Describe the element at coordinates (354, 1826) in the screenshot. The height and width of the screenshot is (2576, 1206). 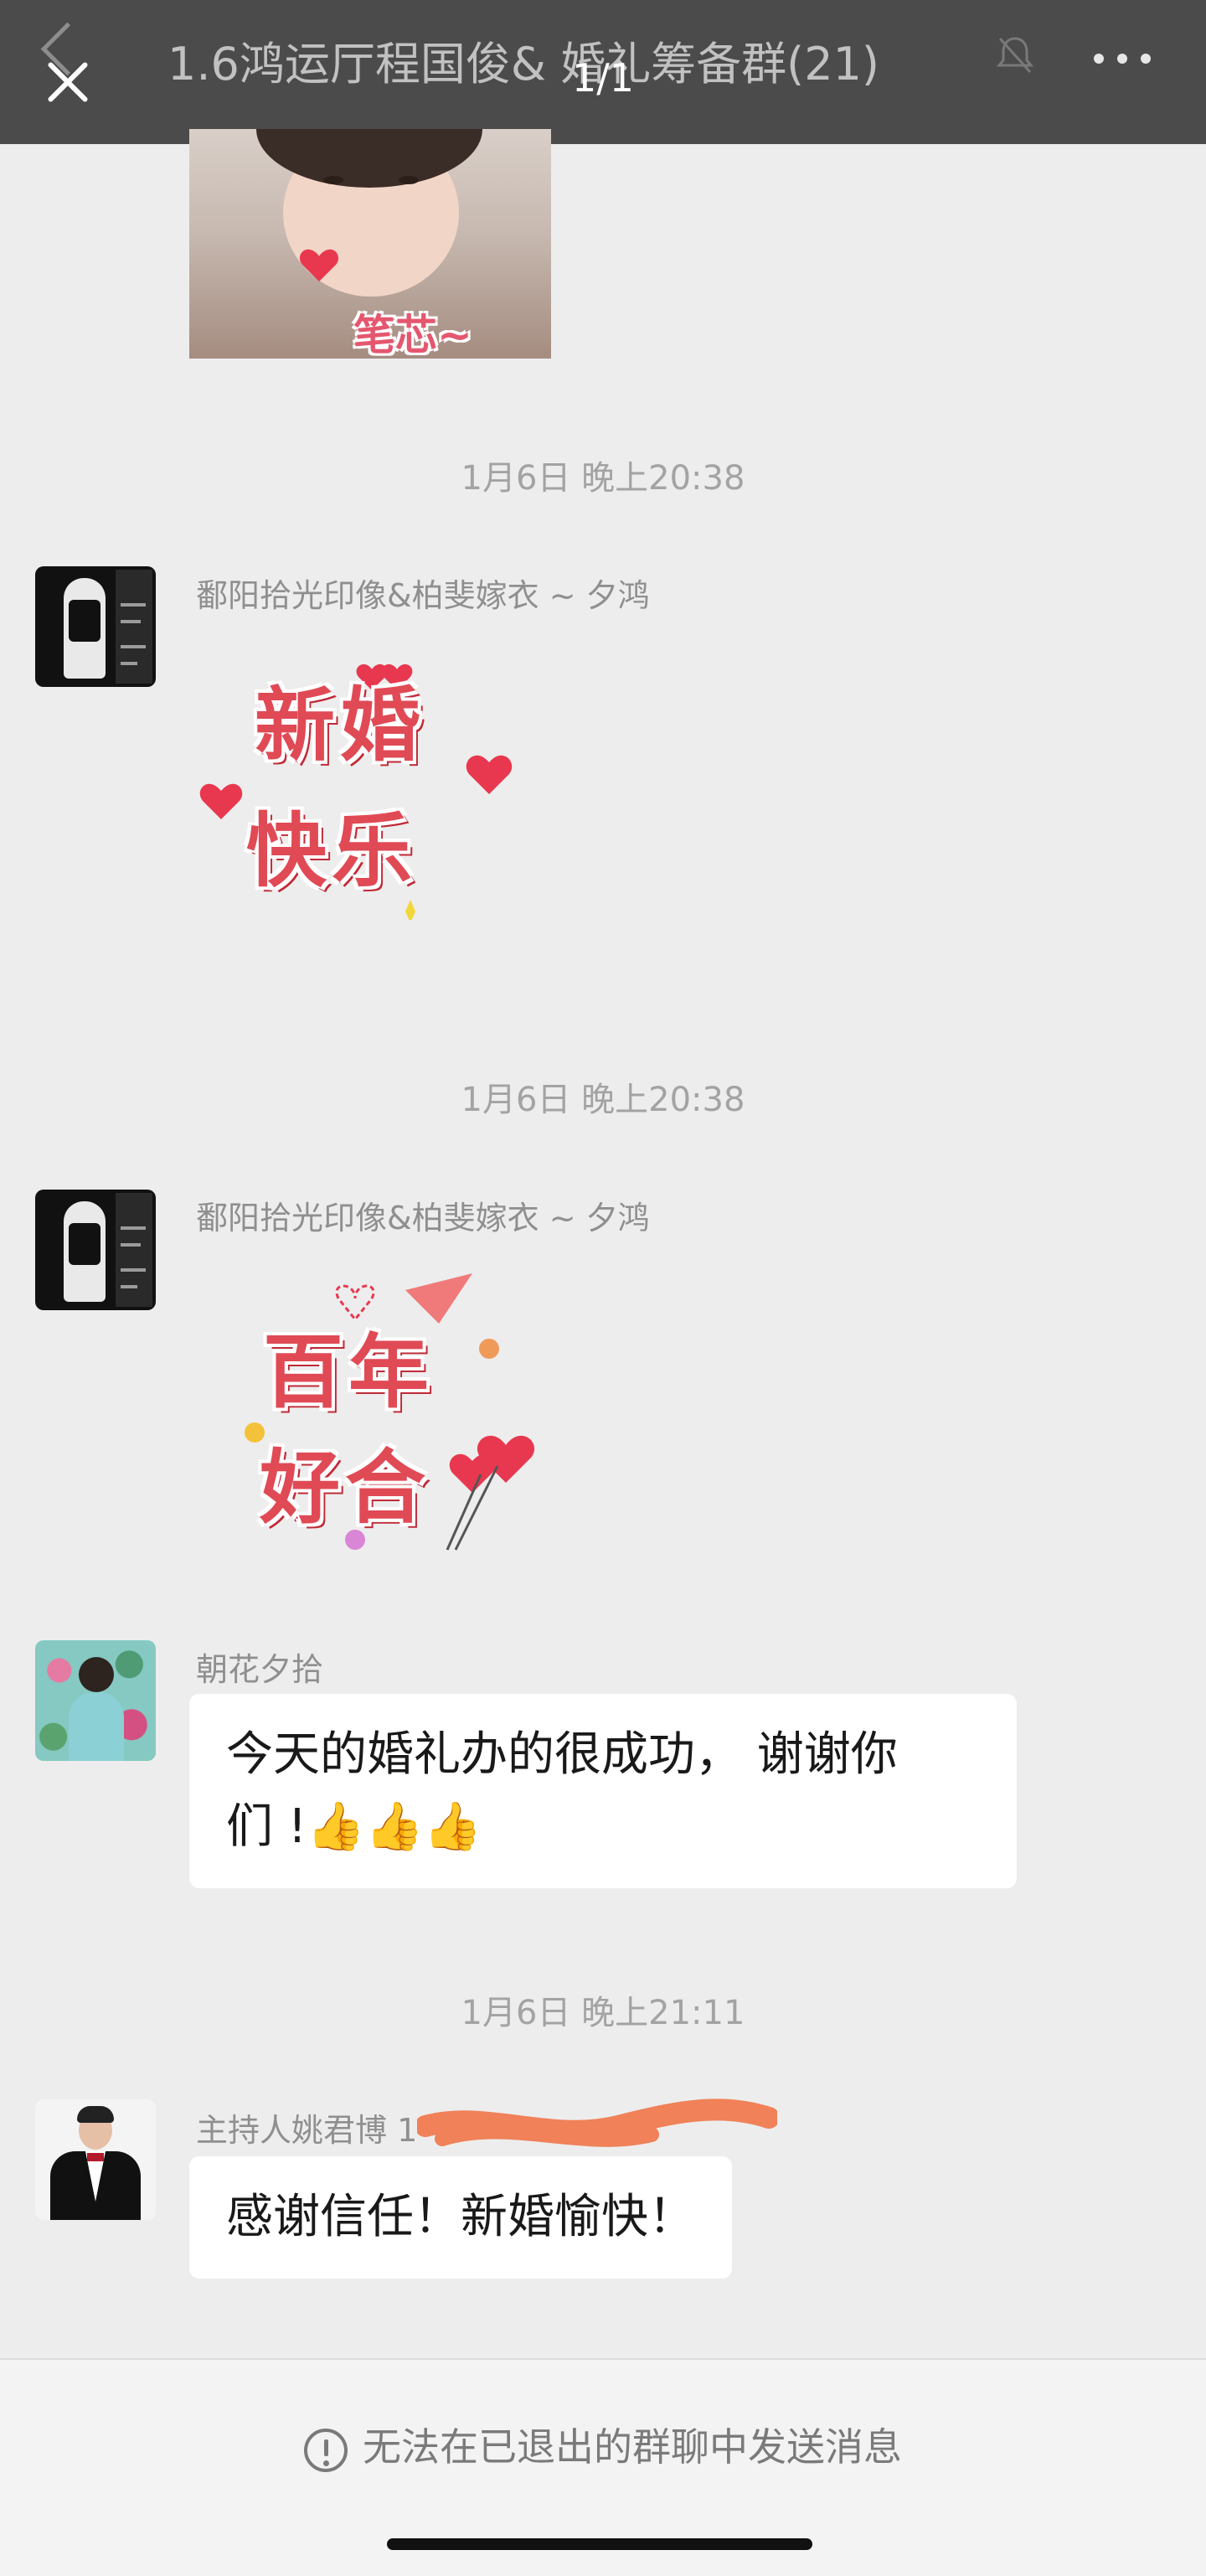
I see `message-text: 们 !👍👍👍` at that location.